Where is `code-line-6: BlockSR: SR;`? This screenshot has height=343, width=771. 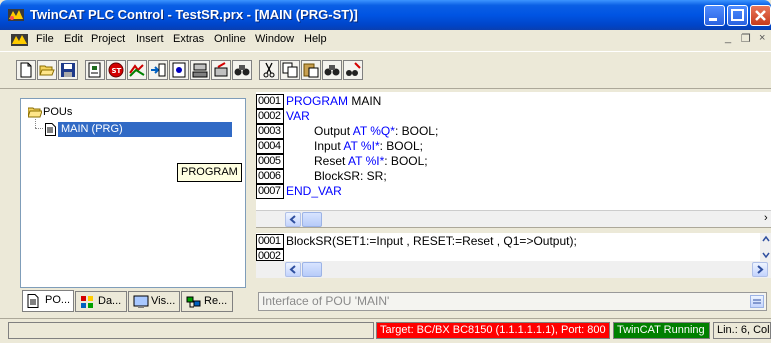
code-line-6: BlockSR: SR; is located at coordinates (350, 176).